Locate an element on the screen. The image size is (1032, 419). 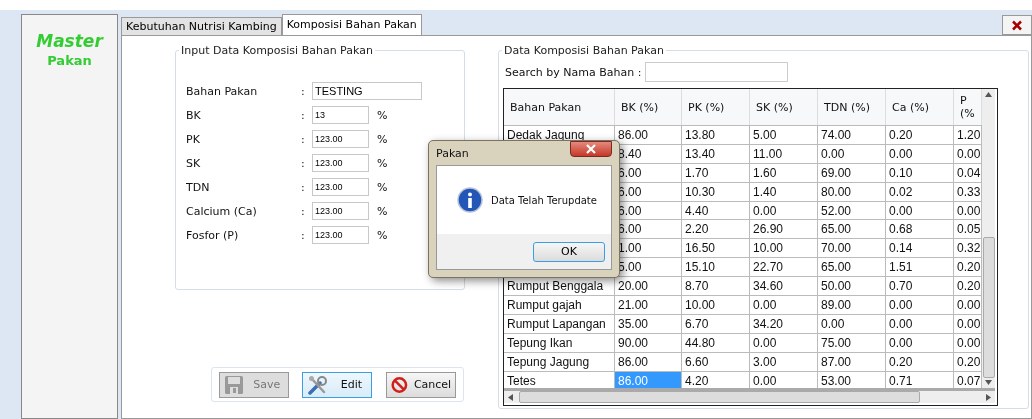
table-cell: 5.00 is located at coordinates (784, 135).